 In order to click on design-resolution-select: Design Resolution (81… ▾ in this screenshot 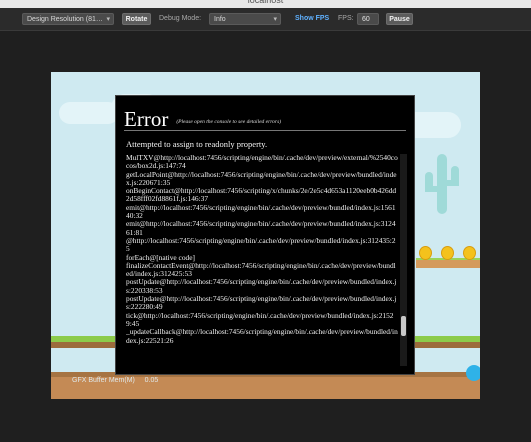, I will do `click(68, 19)`.